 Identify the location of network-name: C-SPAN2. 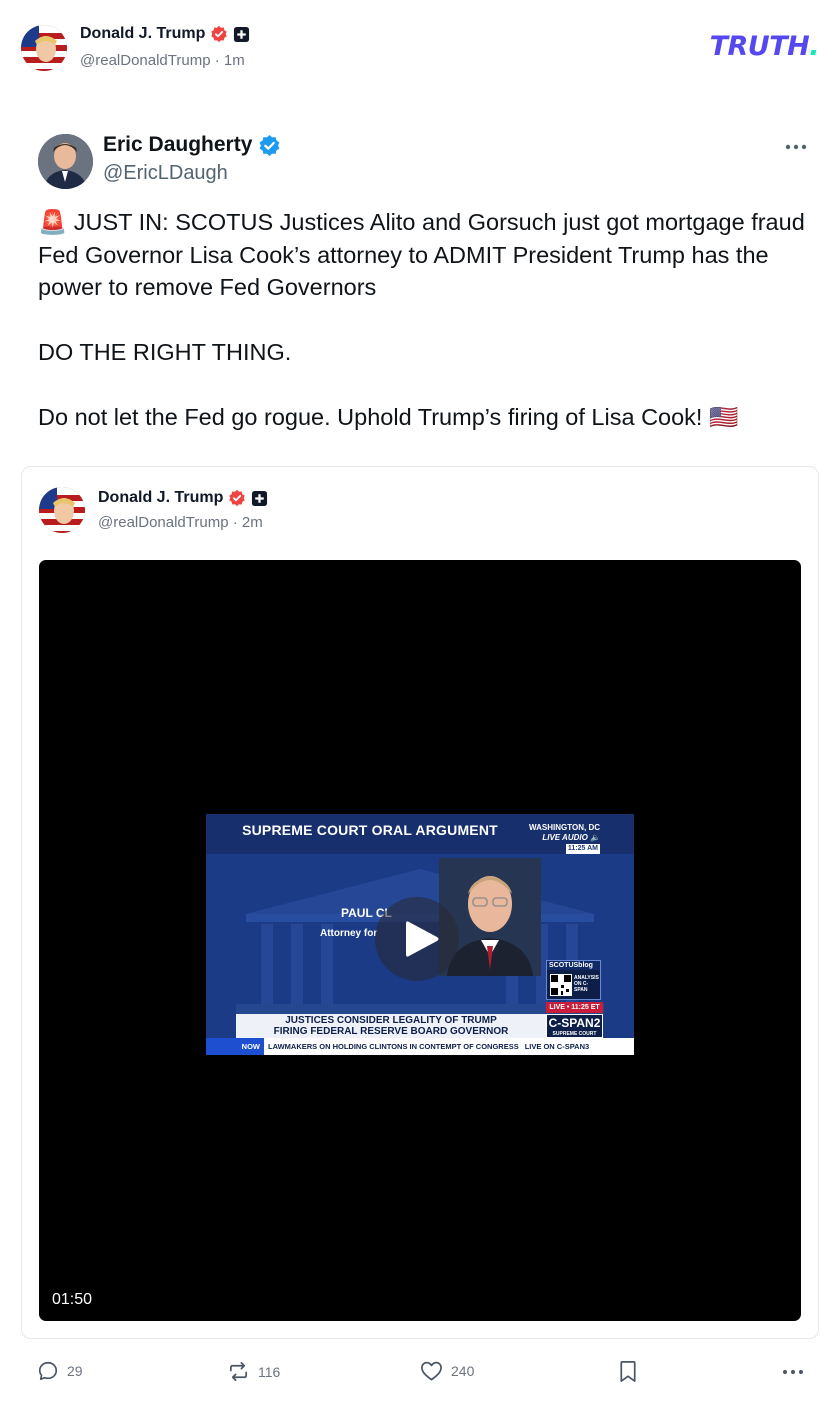
(574, 1023).